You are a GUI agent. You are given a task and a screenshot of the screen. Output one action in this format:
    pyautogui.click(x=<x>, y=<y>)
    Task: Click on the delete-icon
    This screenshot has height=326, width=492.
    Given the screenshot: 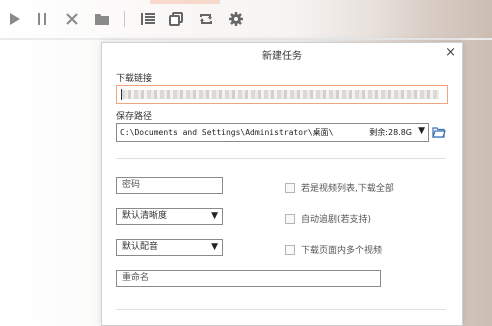 What is the action you would take?
    pyautogui.click(x=72, y=19)
    